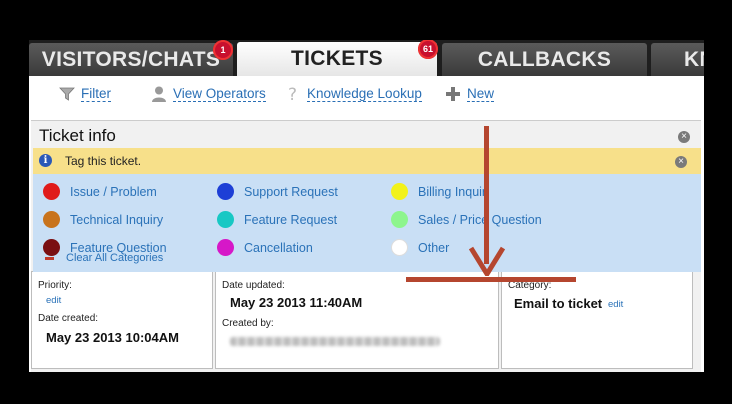  What do you see at coordinates (248, 323) in the screenshot?
I see `created-by-label: Created by:` at bounding box center [248, 323].